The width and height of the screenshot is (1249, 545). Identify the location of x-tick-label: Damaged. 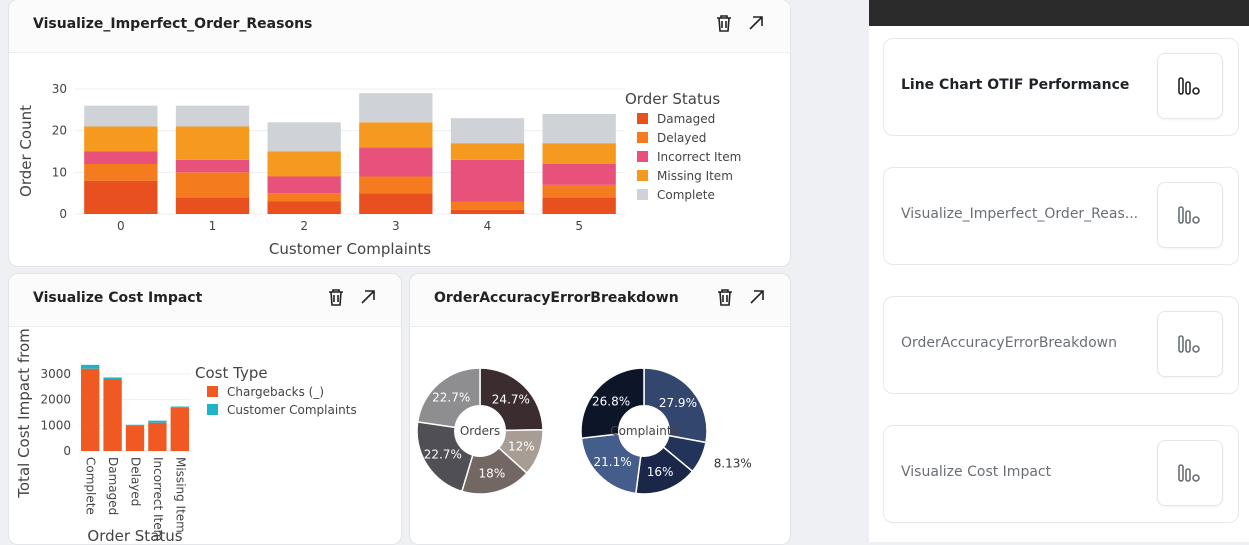
(113, 486).